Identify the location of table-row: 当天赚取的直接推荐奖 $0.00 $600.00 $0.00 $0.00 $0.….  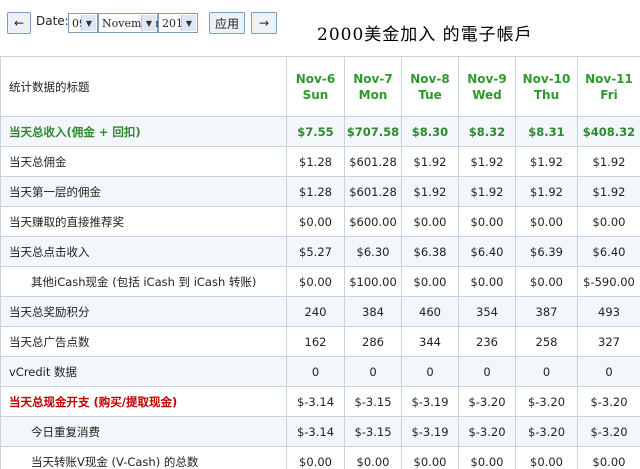
(320, 221).